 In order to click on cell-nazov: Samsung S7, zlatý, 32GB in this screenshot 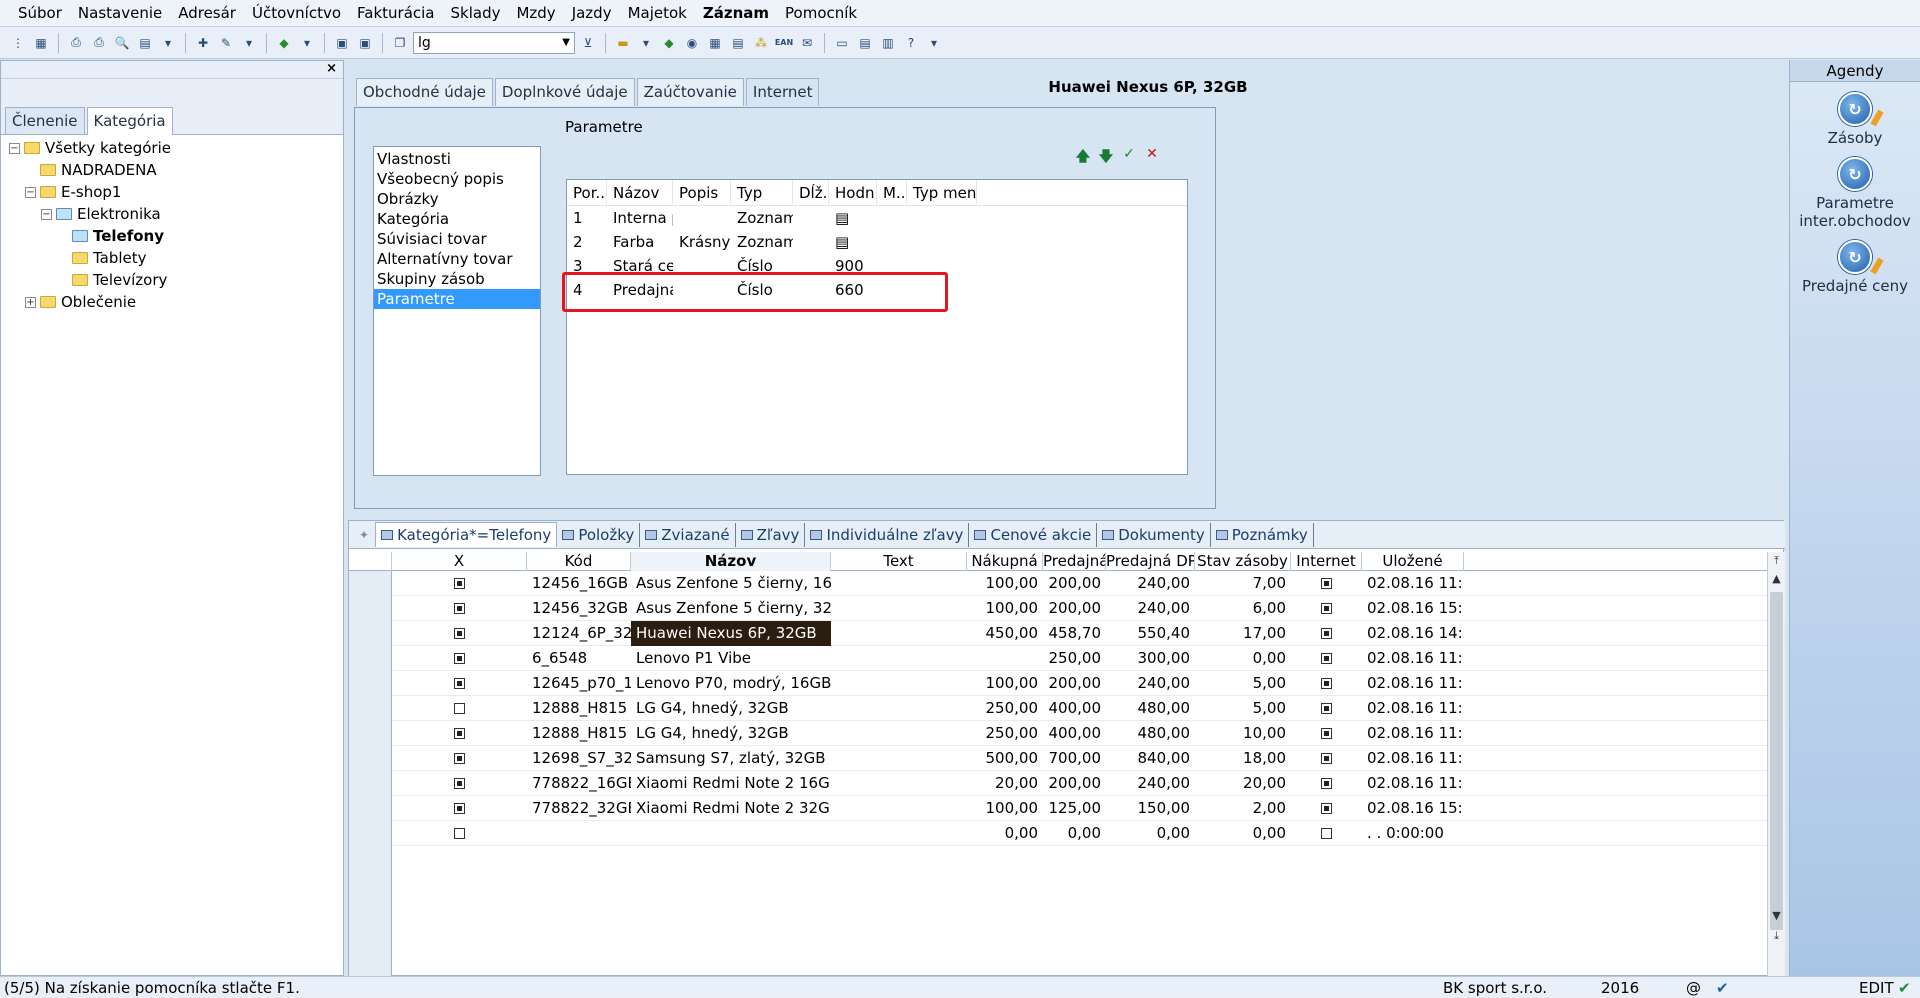, I will do `click(731, 758)`.